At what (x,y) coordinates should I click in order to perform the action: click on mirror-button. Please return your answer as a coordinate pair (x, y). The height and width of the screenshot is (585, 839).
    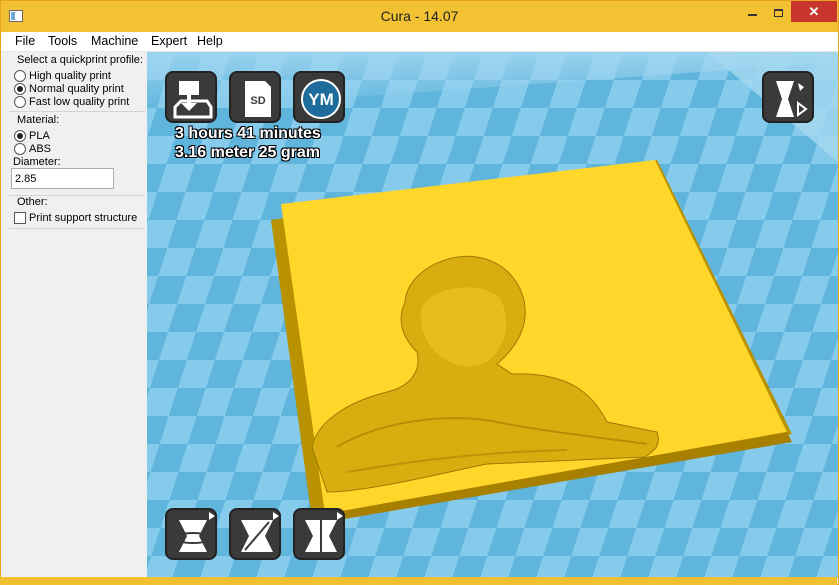
    Looking at the image, I should click on (319, 534).